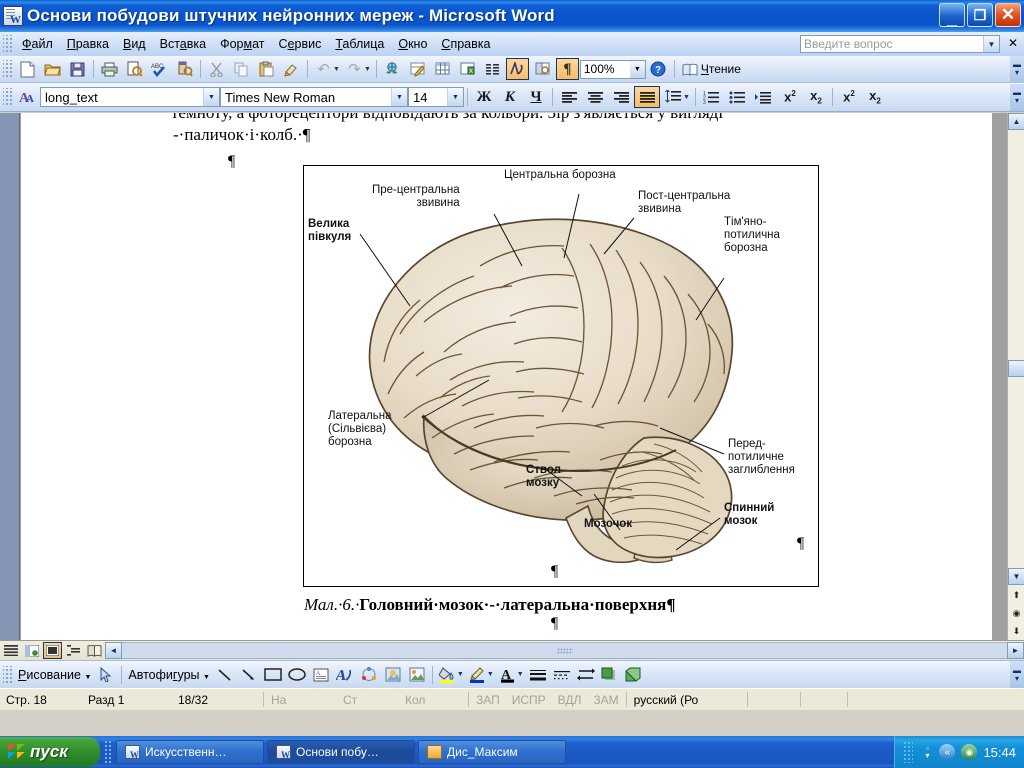  What do you see at coordinates (27, 97) in the screenshot?
I see `styles-and-formatting-icon: AA` at bounding box center [27, 97].